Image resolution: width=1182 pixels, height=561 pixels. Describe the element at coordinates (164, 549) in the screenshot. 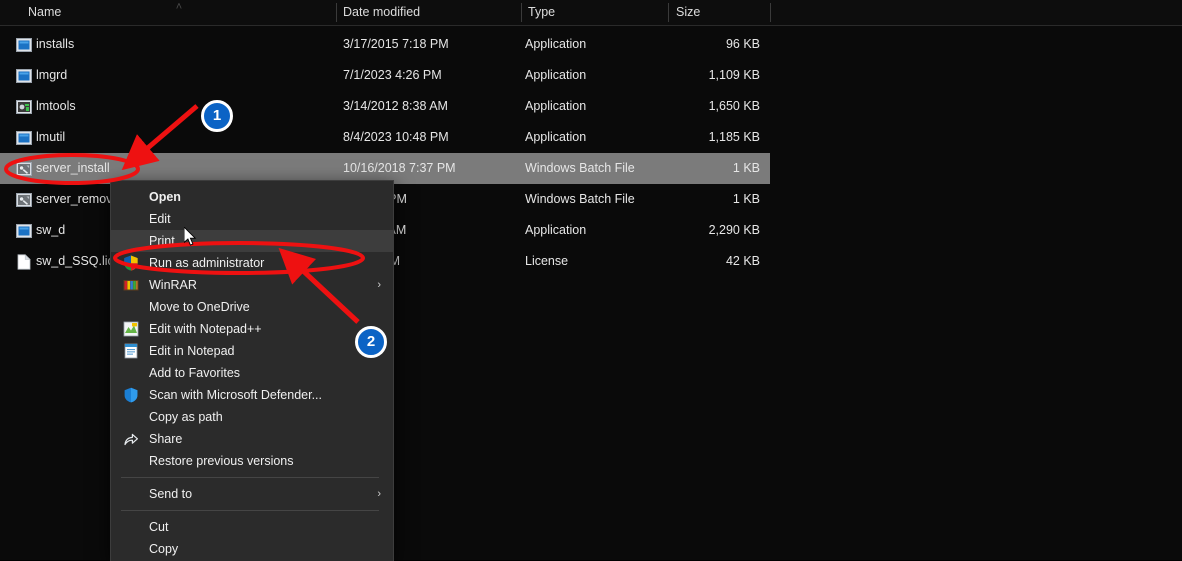

I see `menu-item-label: Copy` at that location.